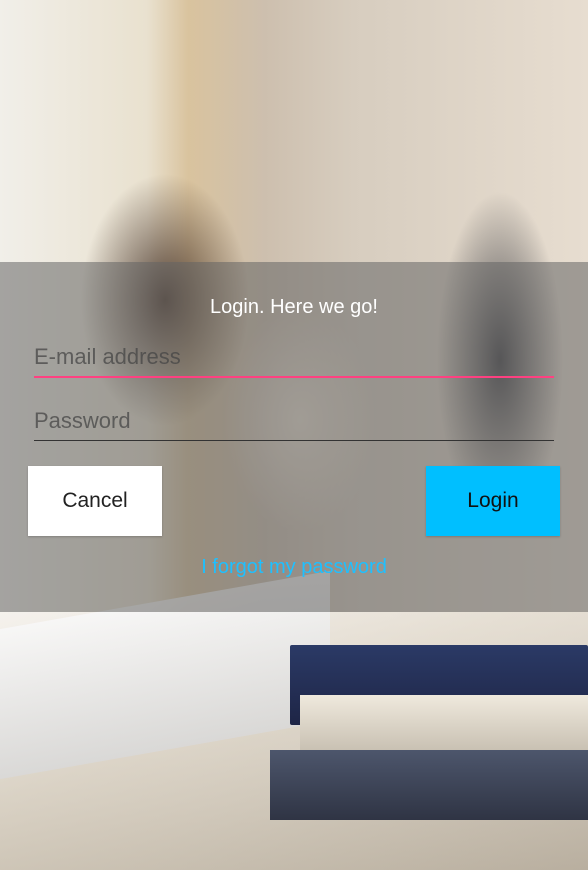 The width and height of the screenshot is (588, 870). Describe the element at coordinates (493, 501) in the screenshot. I see `login-button: Login` at that location.